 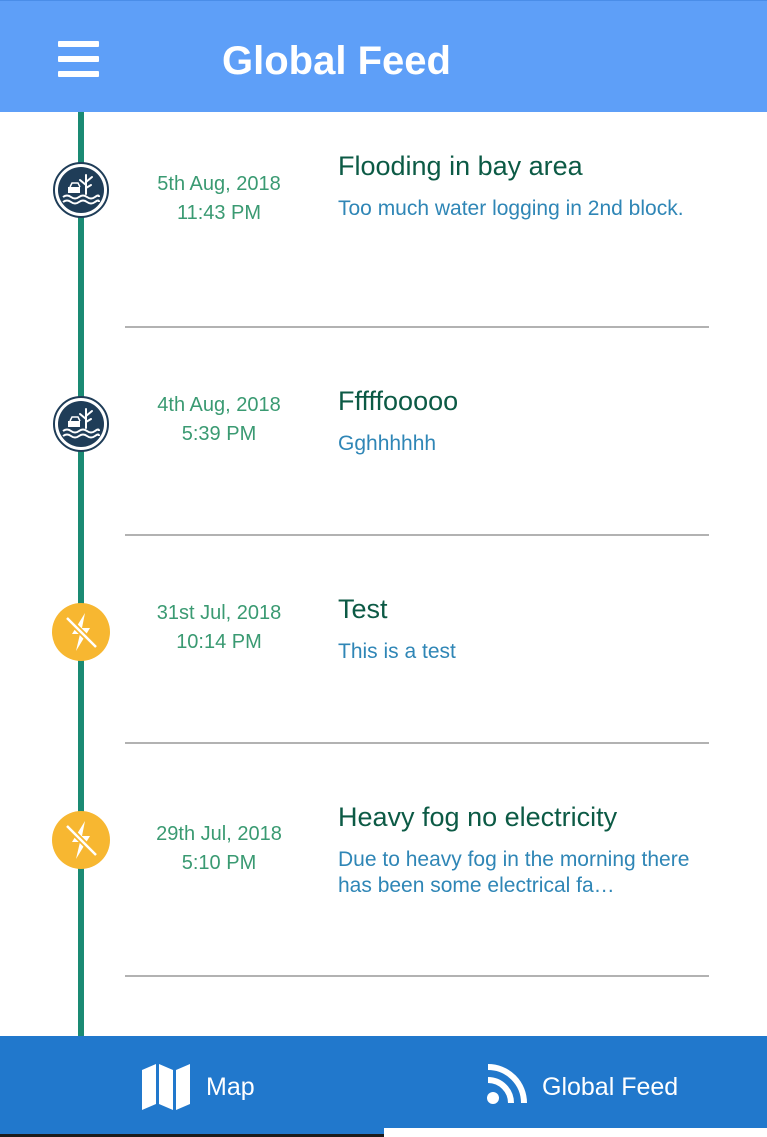 I want to click on rss-feed-icon, so click(x=507, y=1086).